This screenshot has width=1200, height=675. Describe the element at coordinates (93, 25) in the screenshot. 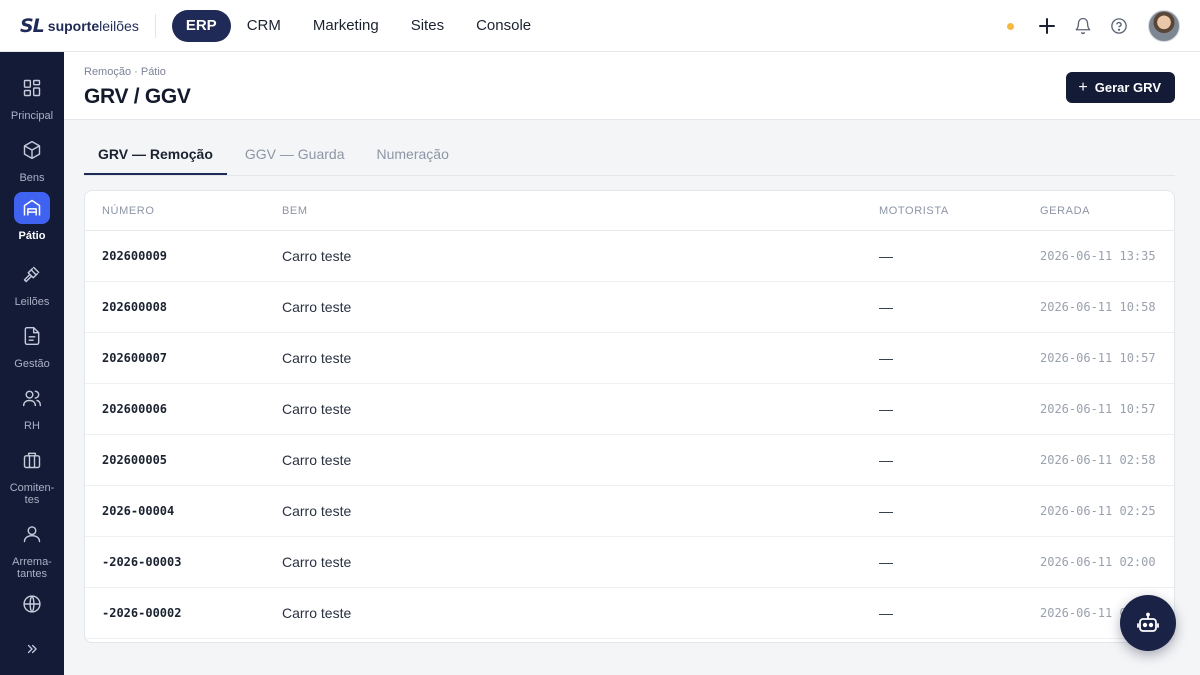

I see `logo-name: suporteleilões` at that location.